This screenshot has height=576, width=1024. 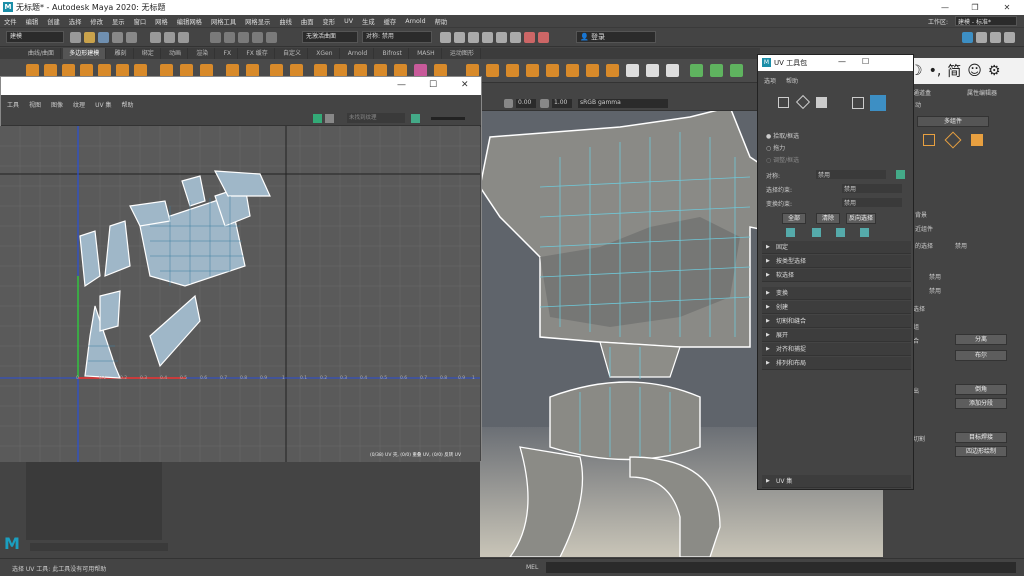 I want to click on uv-symmetry-icon, so click(x=900, y=174).